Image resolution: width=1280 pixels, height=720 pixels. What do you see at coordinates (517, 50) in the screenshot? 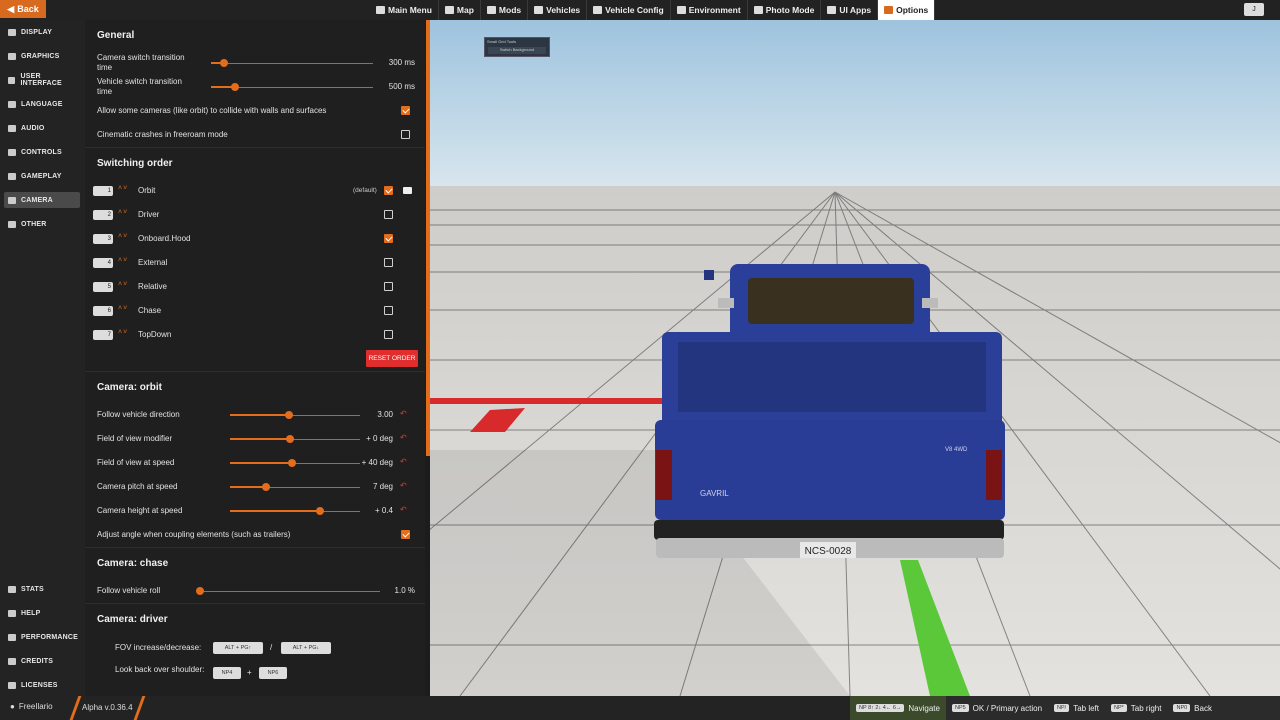
I see `switch-background-button: Switch Background` at bounding box center [517, 50].